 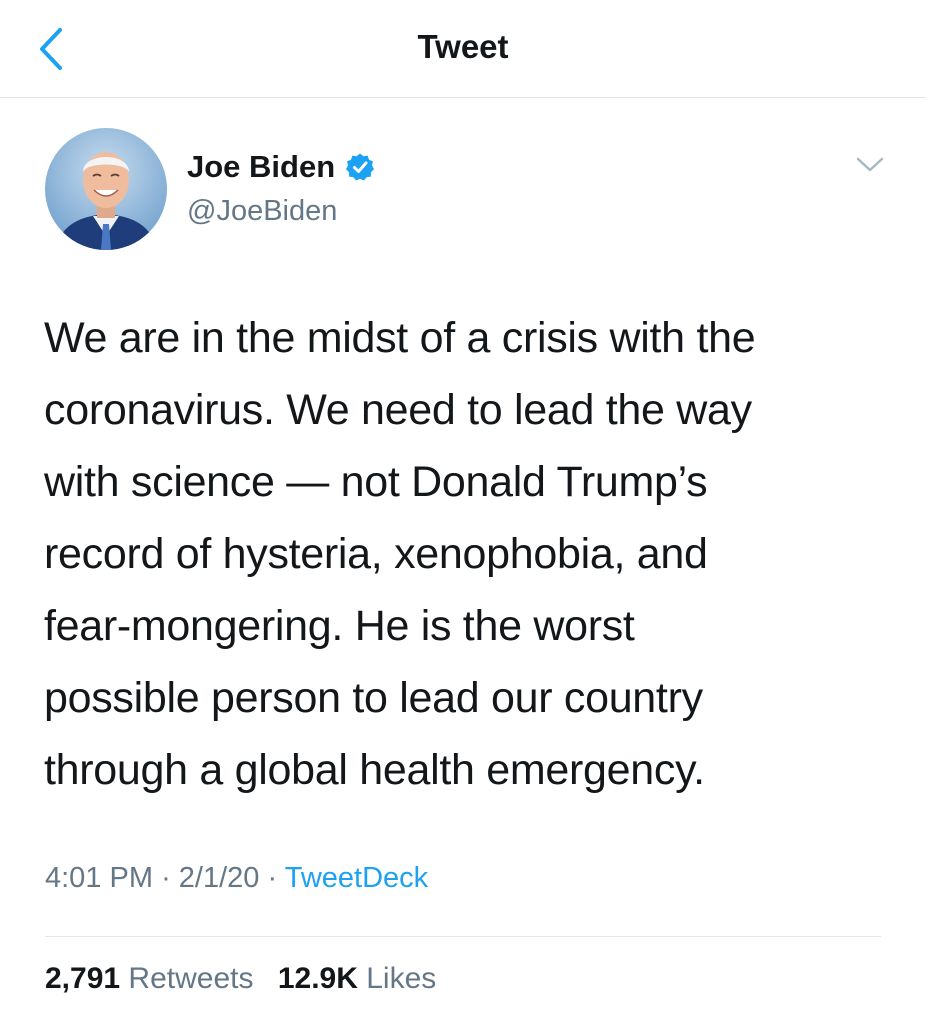 I want to click on likes-stat: 12.9K Likes, so click(x=357, y=978).